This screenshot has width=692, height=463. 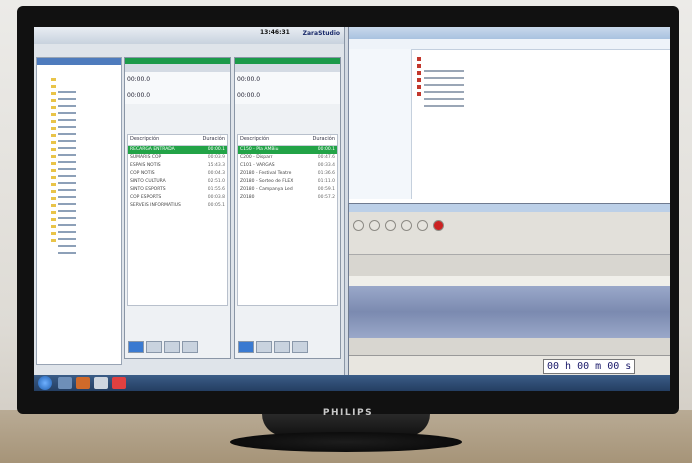 What do you see at coordinates (509, 365) in the screenshot?
I see `selection-toolbar: 00 h 00 m 00 s` at bounding box center [509, 365].